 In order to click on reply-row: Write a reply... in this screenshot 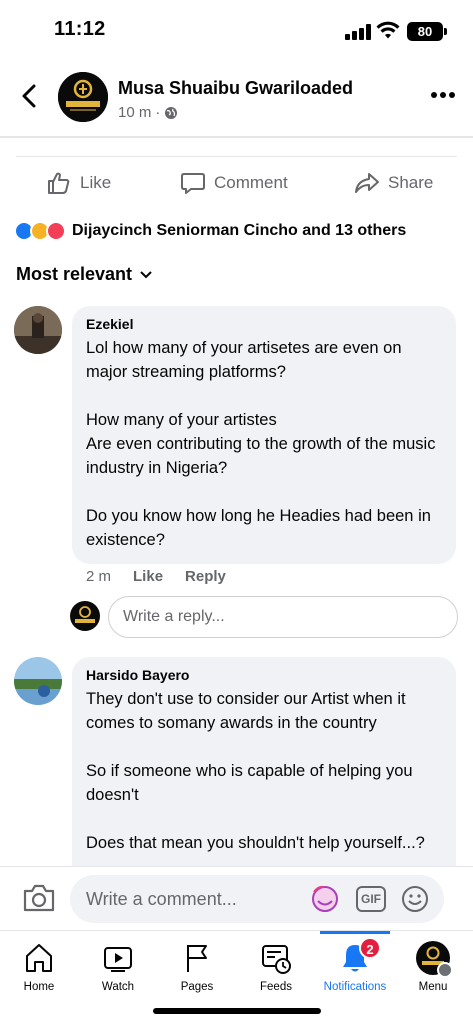, I will do `click(265, 617)`.